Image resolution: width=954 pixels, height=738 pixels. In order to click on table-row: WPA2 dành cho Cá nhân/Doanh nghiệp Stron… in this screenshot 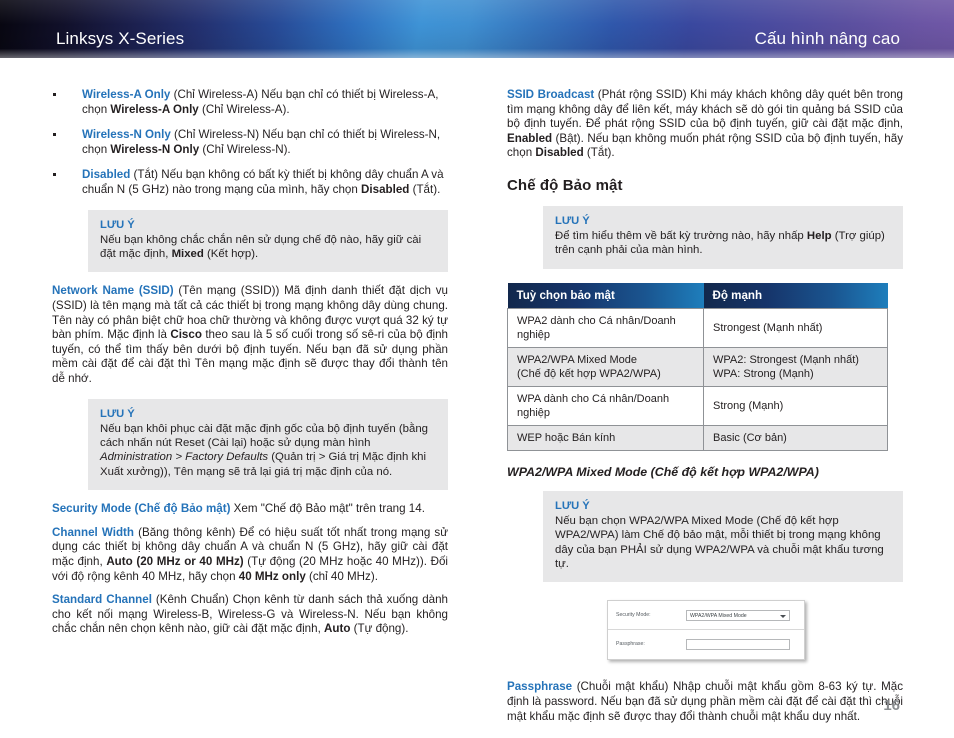, I will do `click(697, 327)`.